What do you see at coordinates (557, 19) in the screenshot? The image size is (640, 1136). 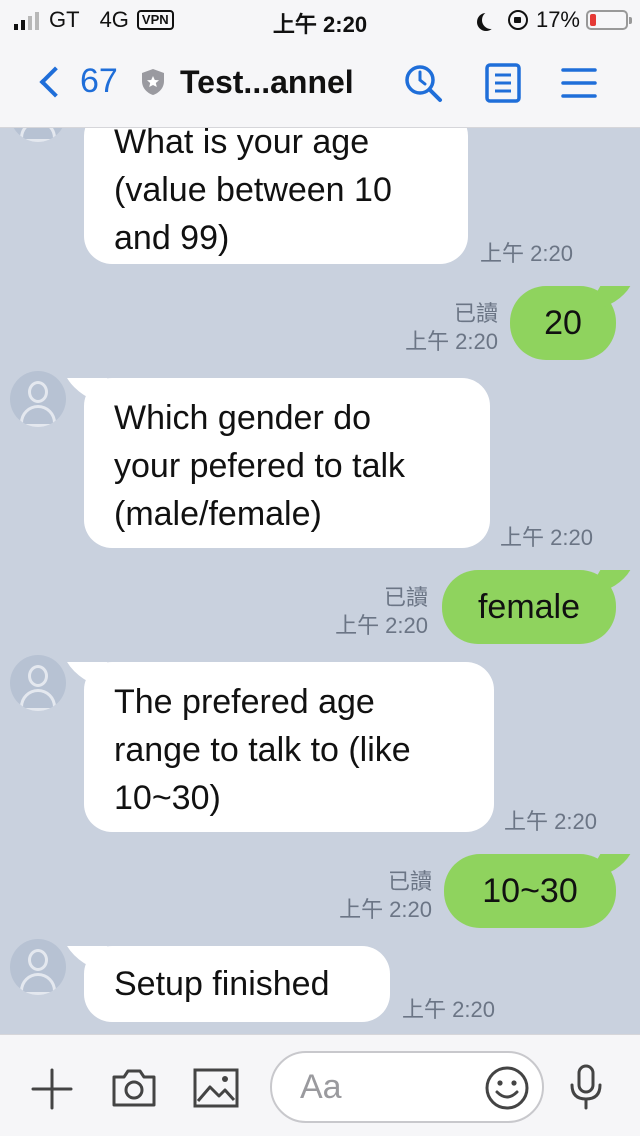 I see `battery-percent: 17%` at bounding box center [557, 19].